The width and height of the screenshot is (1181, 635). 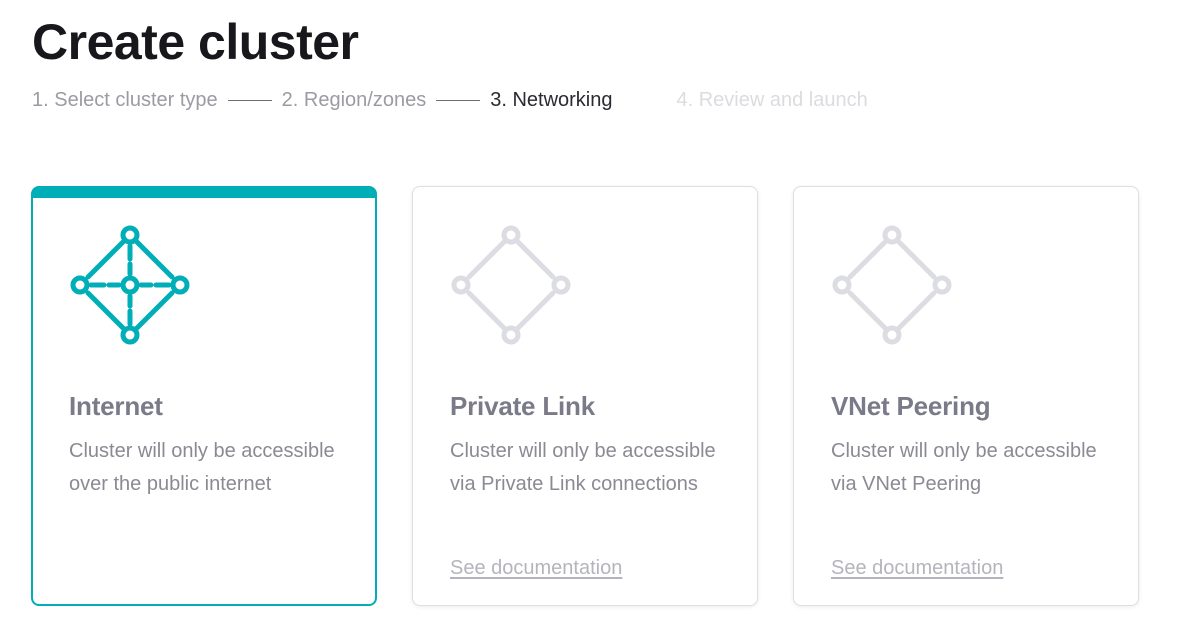 What do you see at coordinates (551, 99) in the screenshot?
I see `step-networking: 3. Networking` at bounding box center [551, 99].